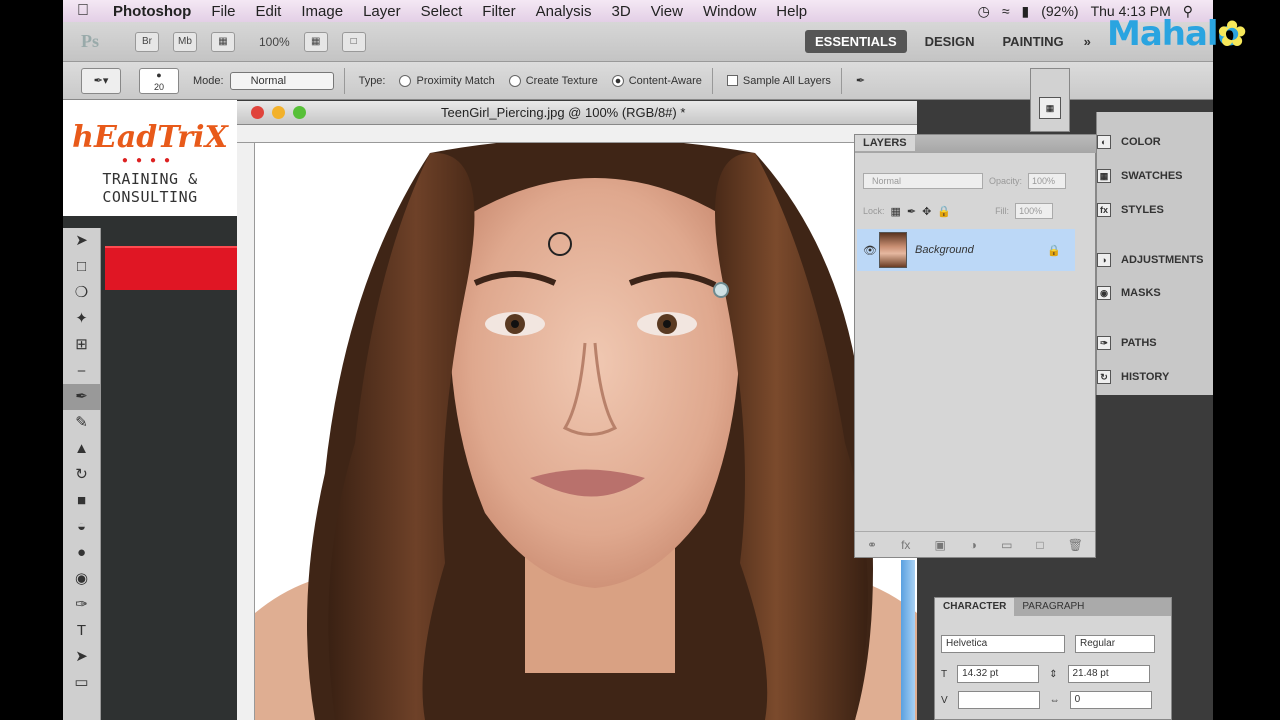 The width and height of the screenshot is (1280, 720). What do you see at coordinates (923, 181) in the screenshot?
I see `blend-mode-select: Normal` at bounding box center [923, 181].